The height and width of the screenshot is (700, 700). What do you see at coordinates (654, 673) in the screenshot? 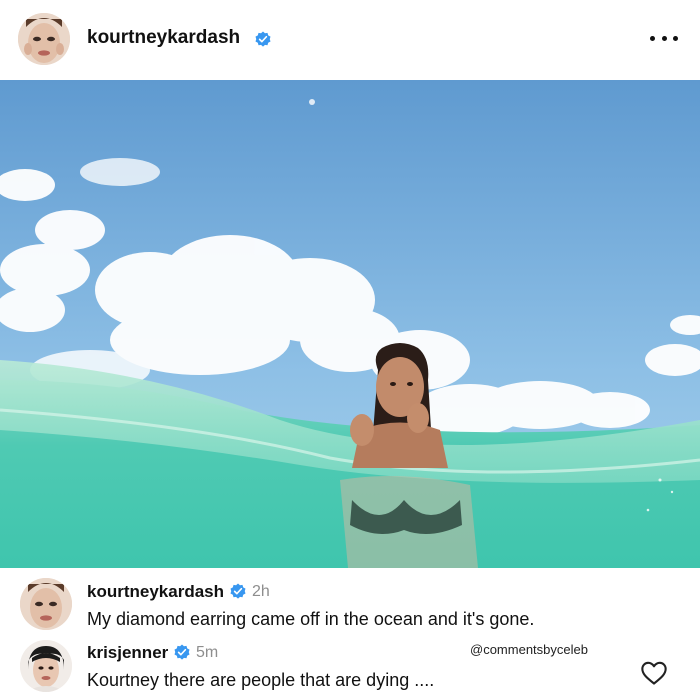
I see `heart-outline-icon` at bounding box center [654, 673].